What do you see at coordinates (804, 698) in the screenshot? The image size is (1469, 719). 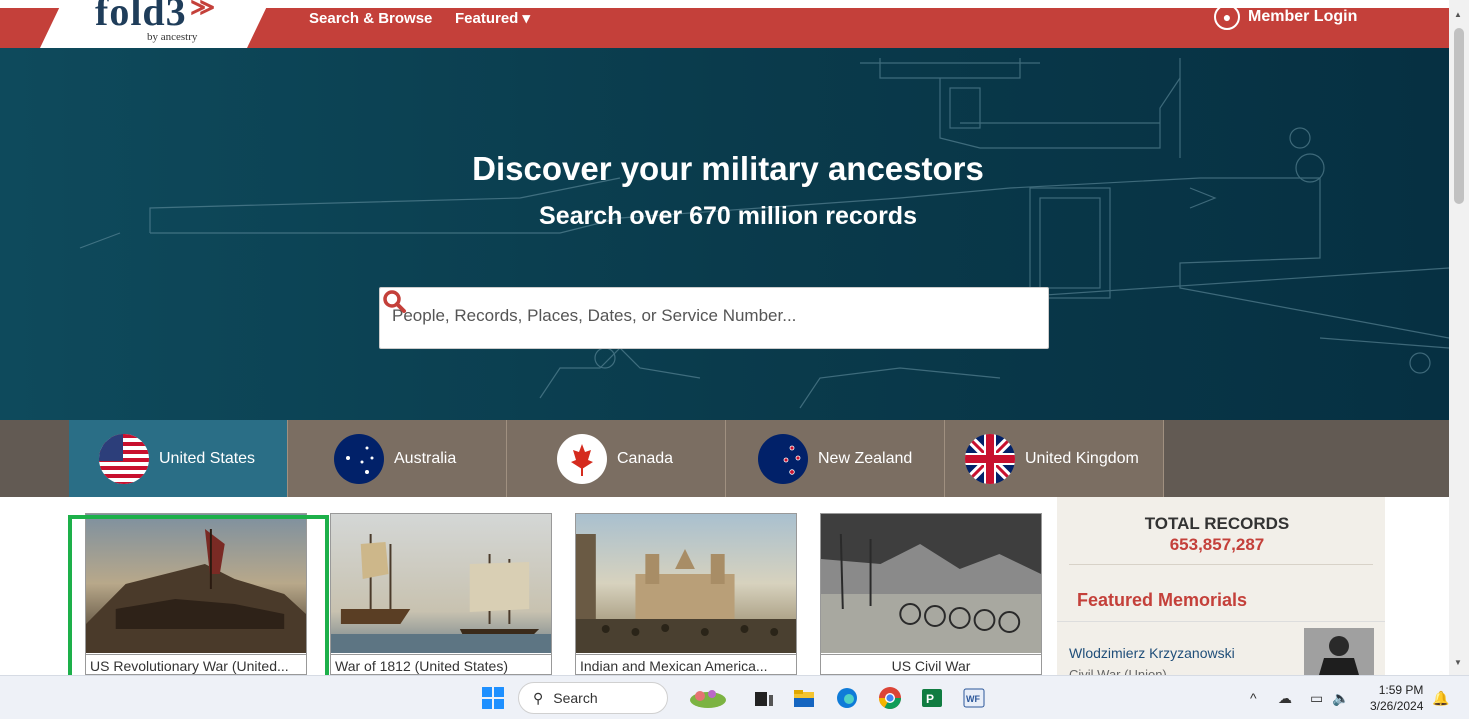 I see `file-explorer-icon` at bounding box center [804, 698].